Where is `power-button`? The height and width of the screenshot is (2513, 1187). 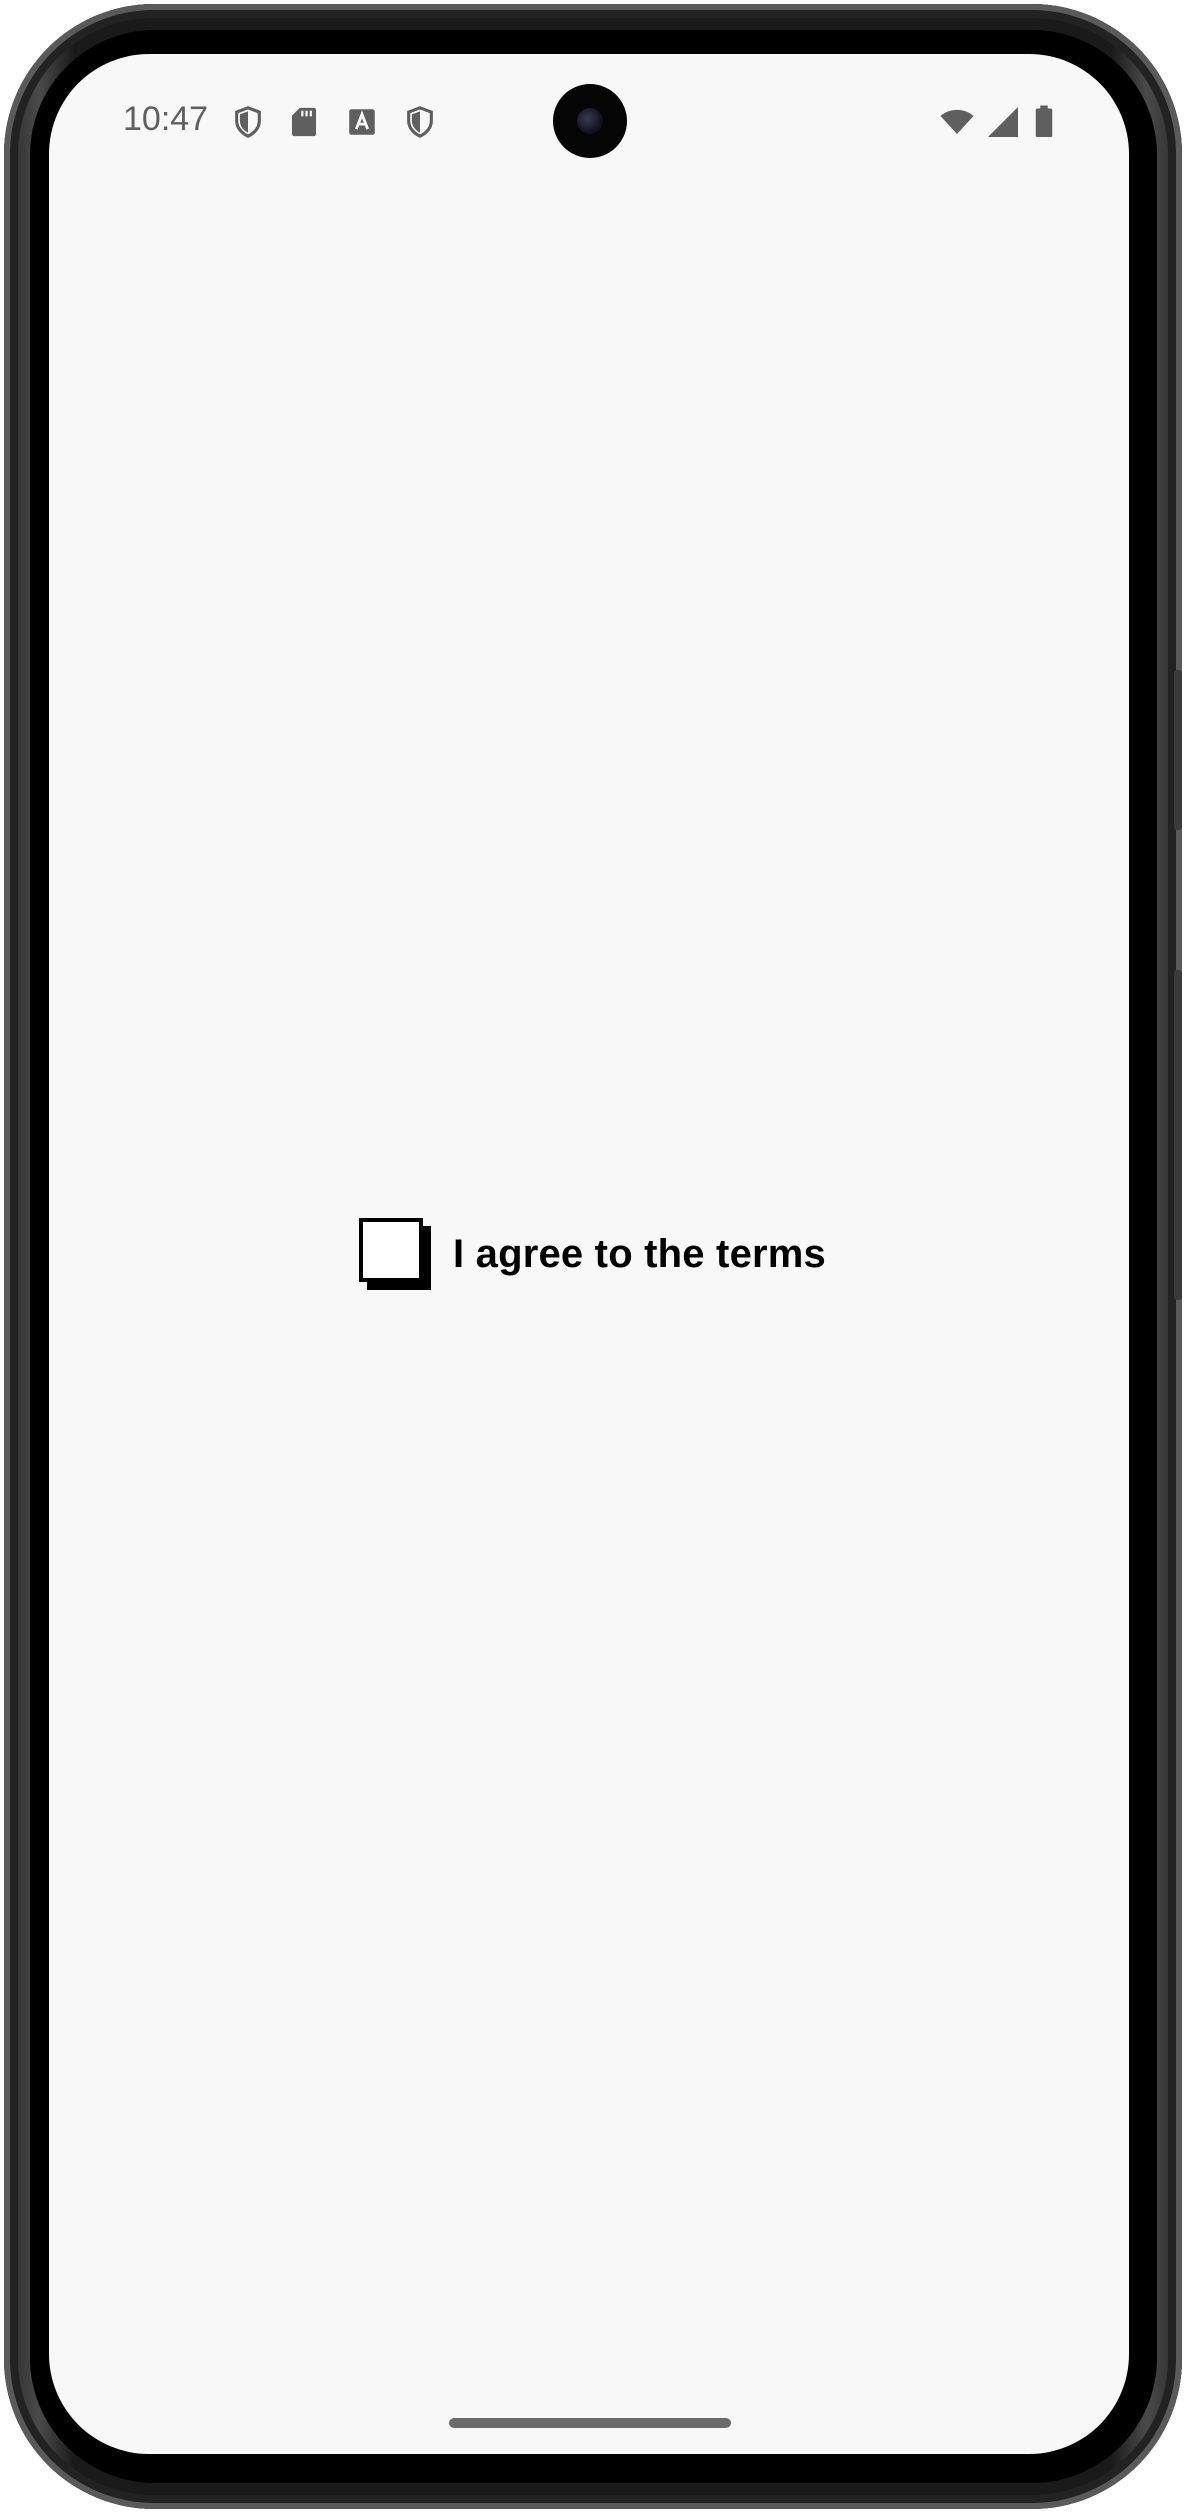
power-button is located at coordinates (1178, 750).